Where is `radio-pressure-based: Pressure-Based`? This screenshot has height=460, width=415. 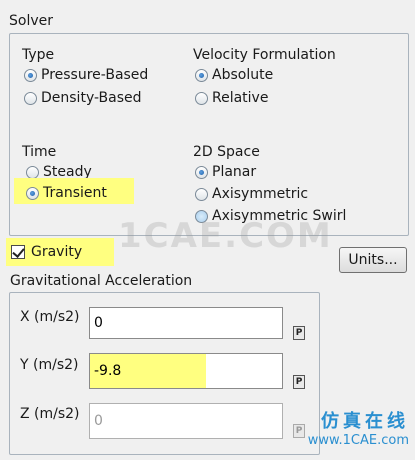
radio-pressure-based: Pressure-Based is located at coordinates (86, 75).